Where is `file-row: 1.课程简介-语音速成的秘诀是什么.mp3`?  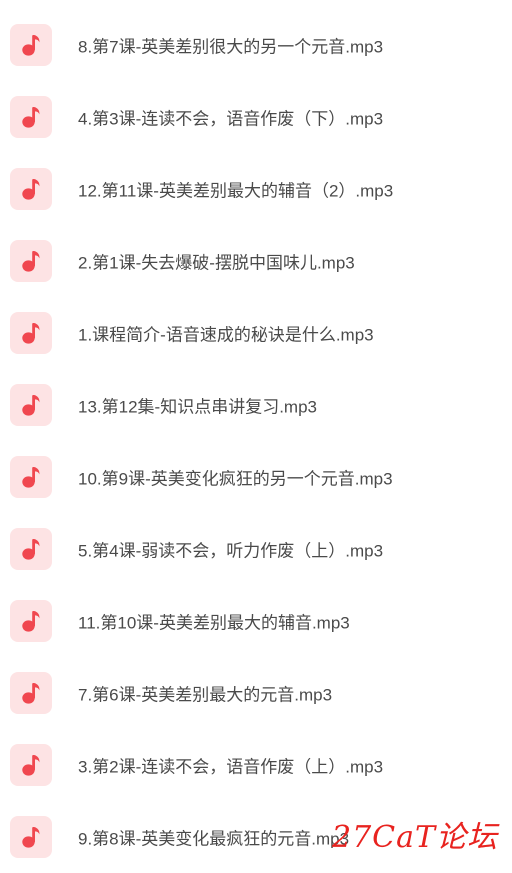 file-row: 1.课程简介-语音速成的秘诀是什么.mp3 is located at coordinates (256, 333).